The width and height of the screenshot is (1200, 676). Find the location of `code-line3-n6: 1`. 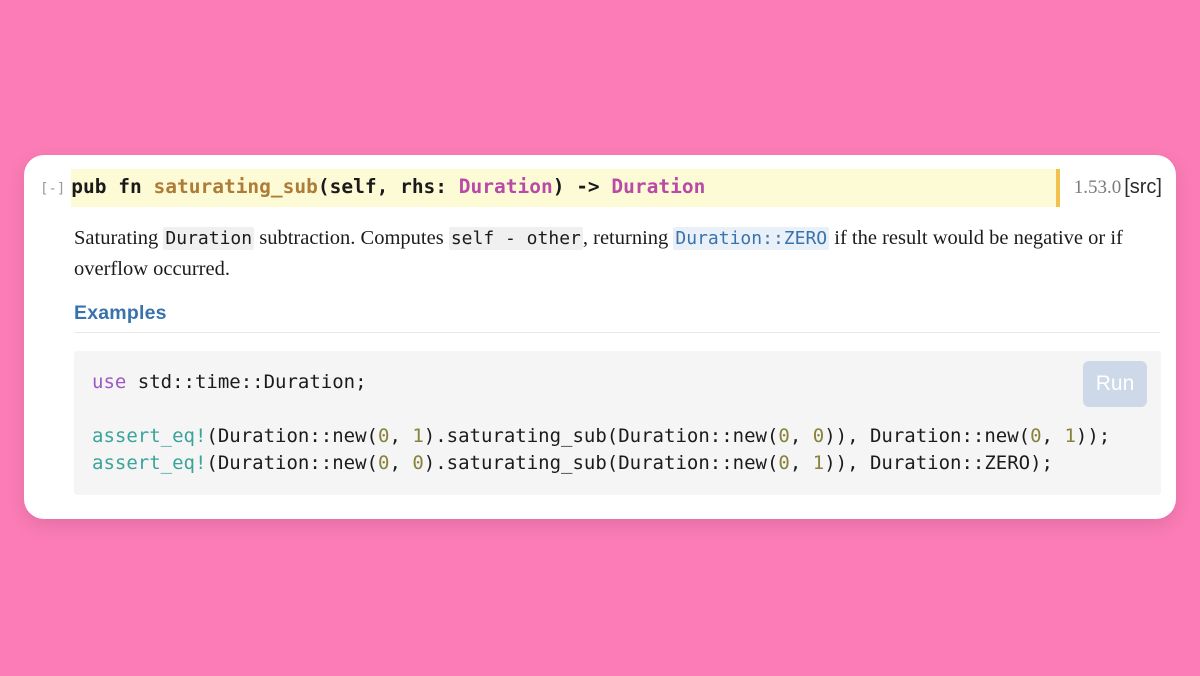

code-line3-n6: 1 is located at coordinates (1070, 436).